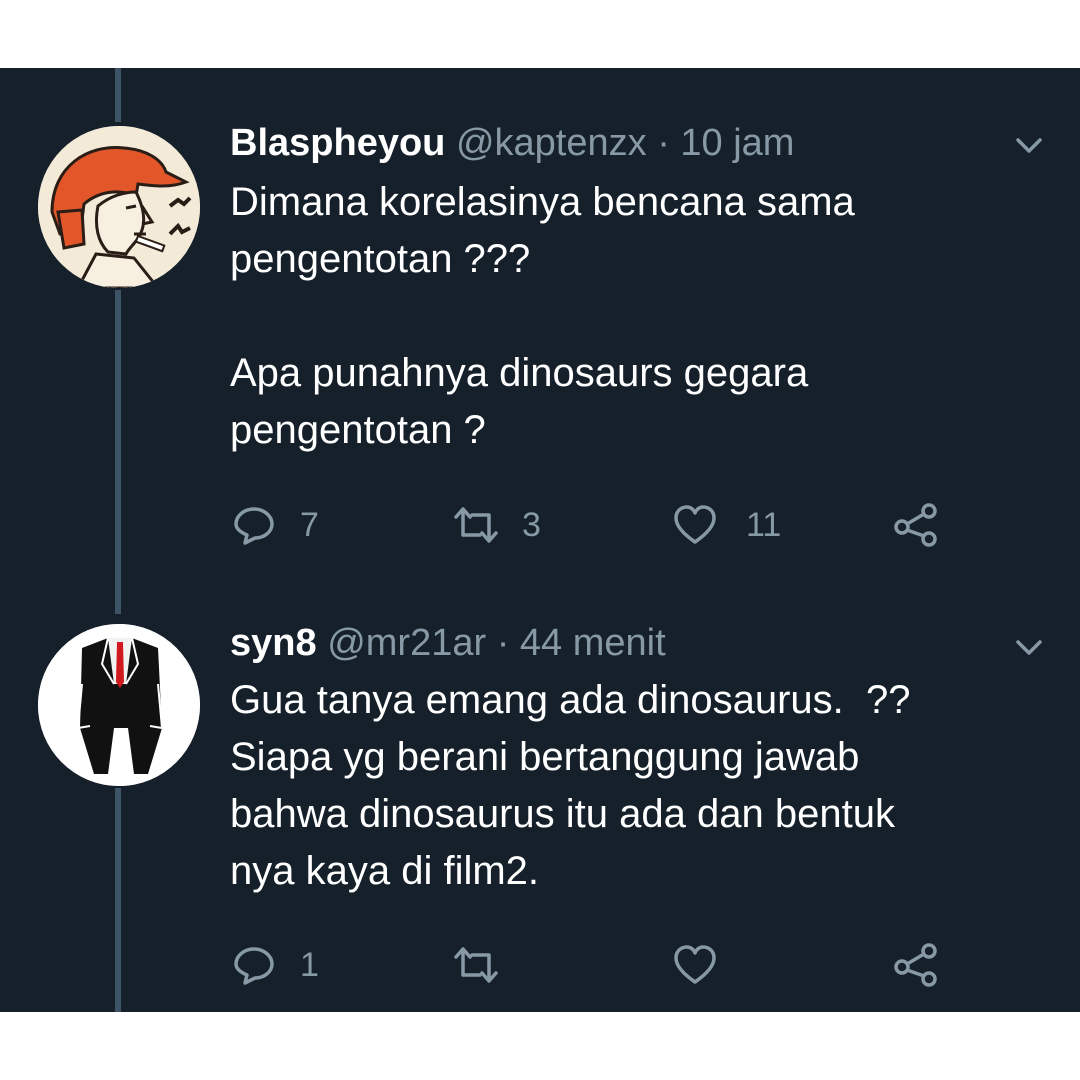  What do you see at coordinates (273, 643) in the screenshot?
I see `display-name: syn8` at bounding box center [273, 643].